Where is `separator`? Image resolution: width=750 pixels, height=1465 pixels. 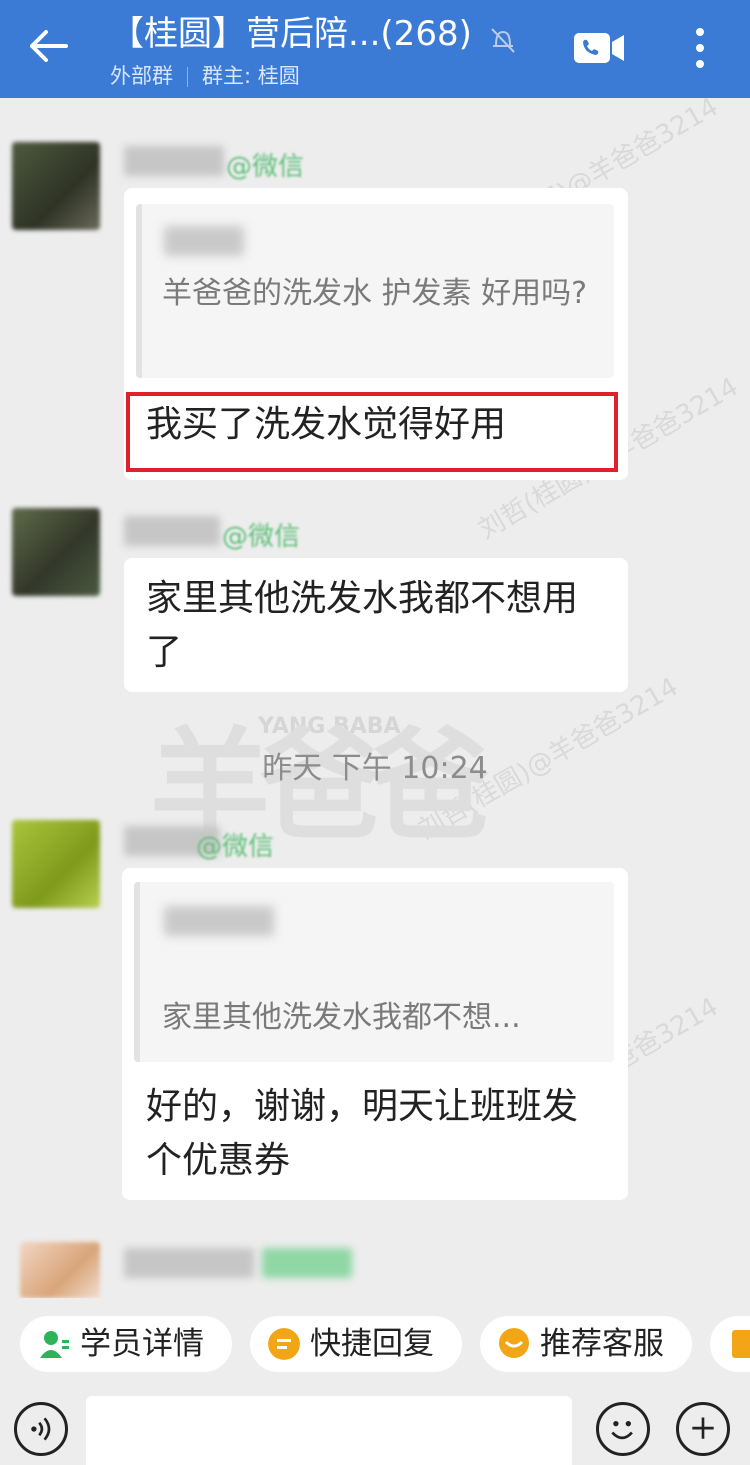 separator is located at coordinates (187, 77).